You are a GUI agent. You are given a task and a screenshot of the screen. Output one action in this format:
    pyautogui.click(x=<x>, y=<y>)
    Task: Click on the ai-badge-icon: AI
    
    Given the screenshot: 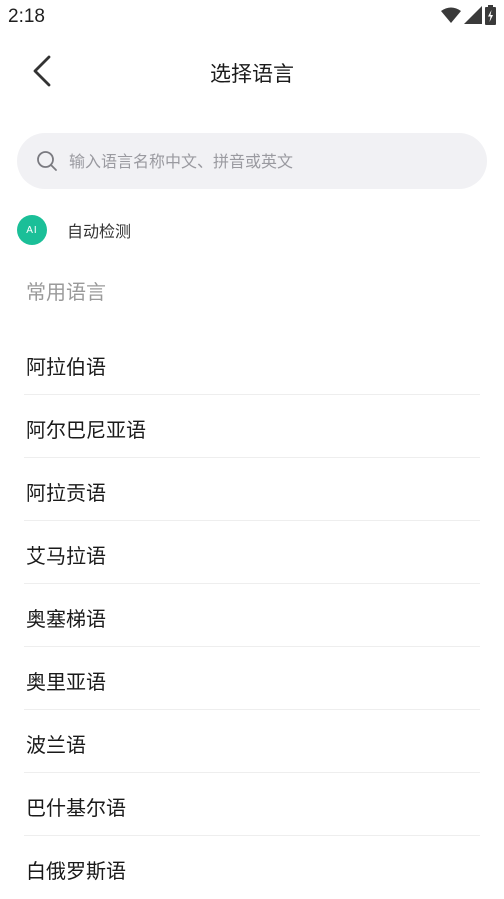 What is the action you would take?
    pyautogui.click(x=32, y=230)
    